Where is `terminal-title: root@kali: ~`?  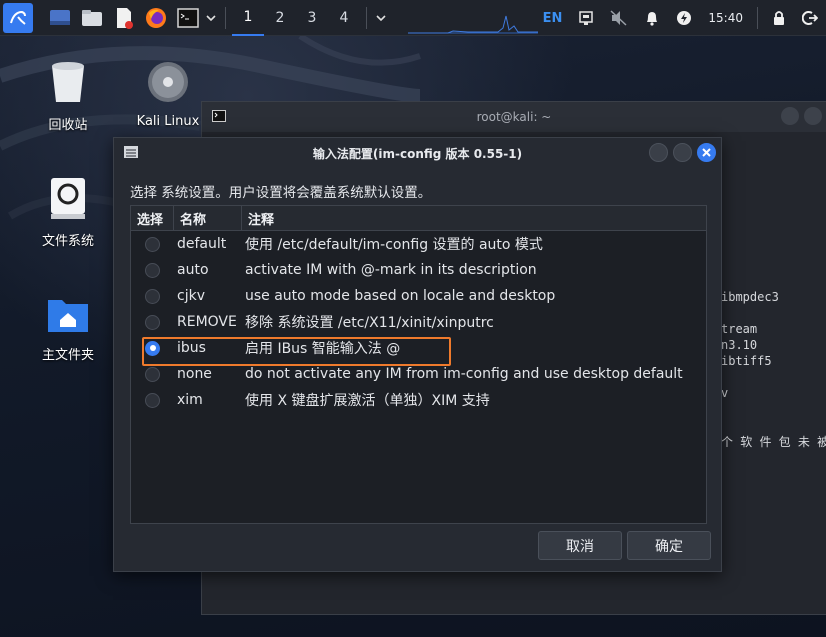 terminal-title: root@kali: ~ is located at coordinates (514, 117).